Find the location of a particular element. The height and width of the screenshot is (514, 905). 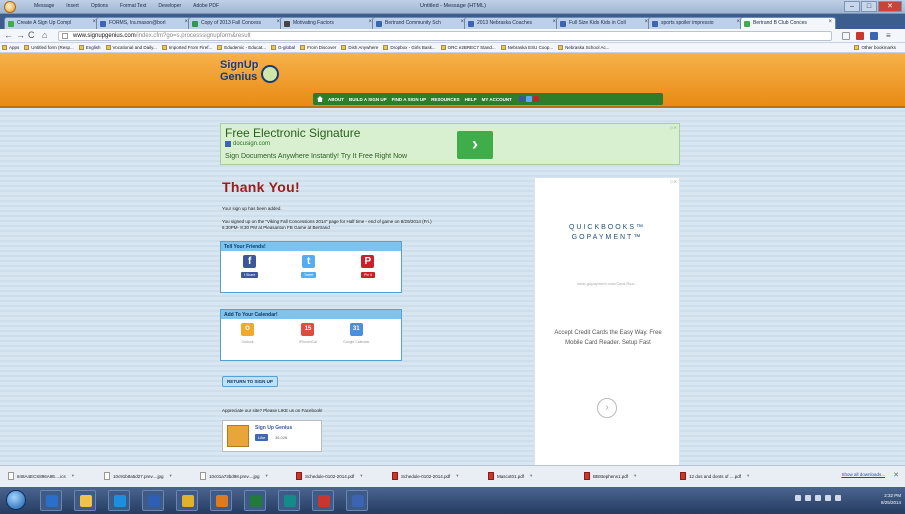

calendar-option: 31 Google Calendar is located at coordinates (356, 333).